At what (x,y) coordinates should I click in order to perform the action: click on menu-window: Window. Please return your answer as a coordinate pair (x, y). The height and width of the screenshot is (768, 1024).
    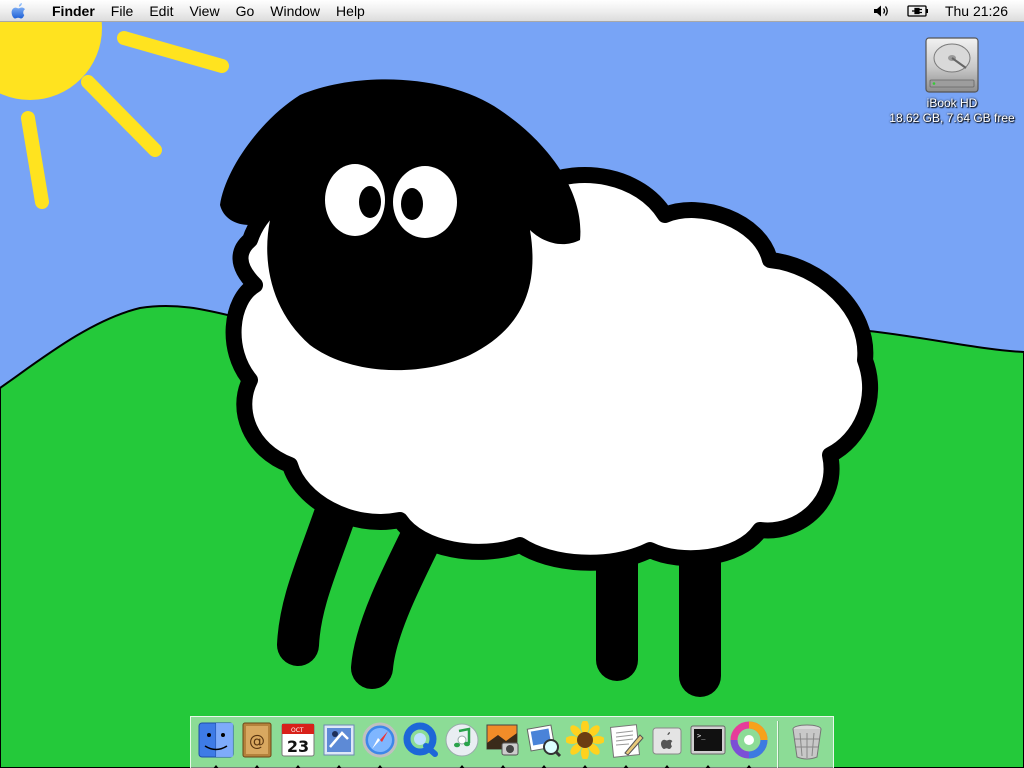
    Looking at the image, I should click on (295, 11).